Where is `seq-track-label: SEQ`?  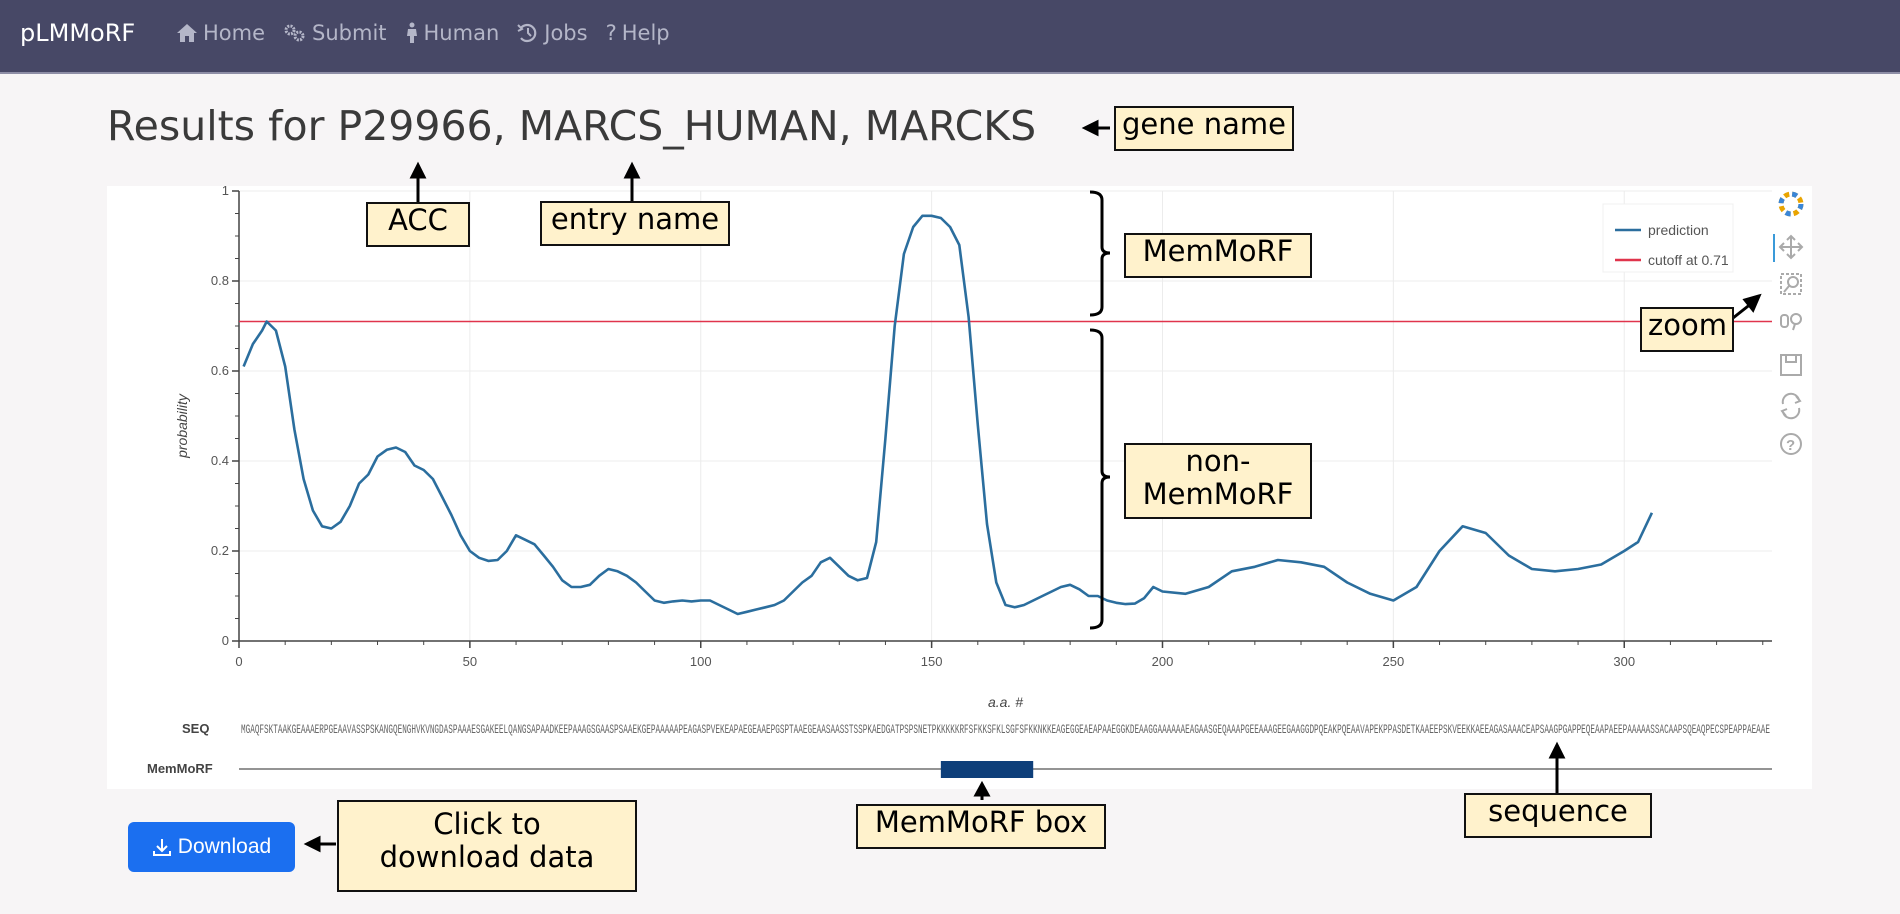 seq-track-label: SEQ is located at coordinates (195, 728).